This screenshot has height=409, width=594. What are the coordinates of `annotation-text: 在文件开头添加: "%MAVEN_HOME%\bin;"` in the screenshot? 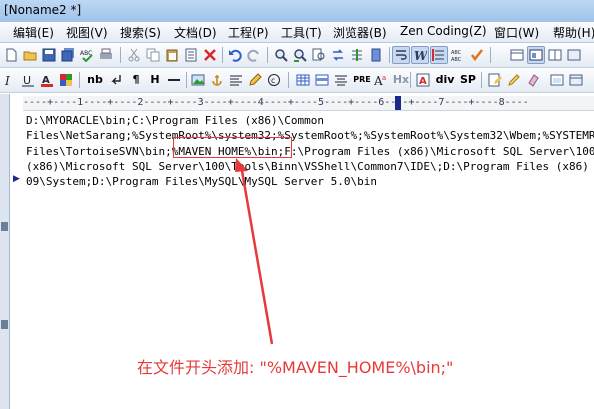 It's located at (295, 367).